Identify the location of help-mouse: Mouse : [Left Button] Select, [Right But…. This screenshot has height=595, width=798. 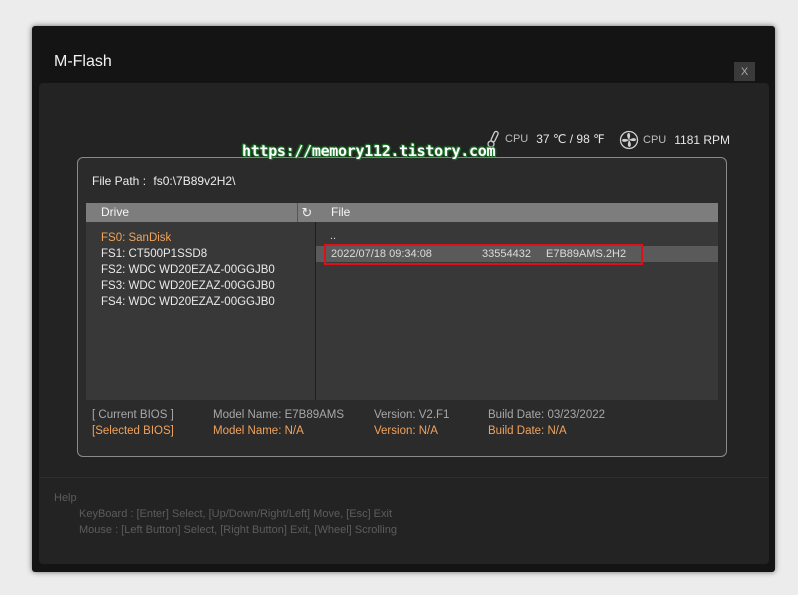
(238, 530).